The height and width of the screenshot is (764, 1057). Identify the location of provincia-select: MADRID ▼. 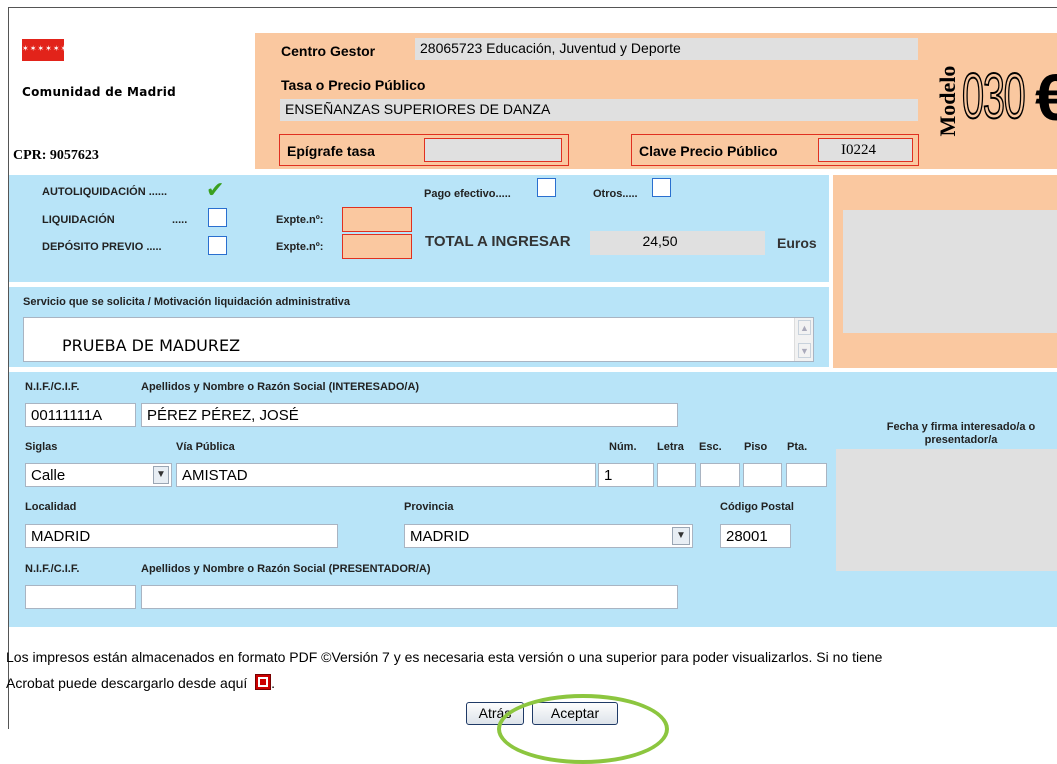
(548, 536).